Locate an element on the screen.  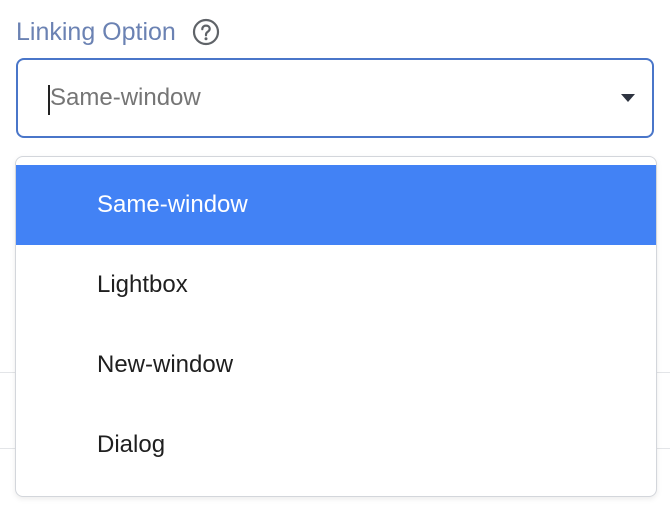
linking-option-select is located at coordinates (335, 98).